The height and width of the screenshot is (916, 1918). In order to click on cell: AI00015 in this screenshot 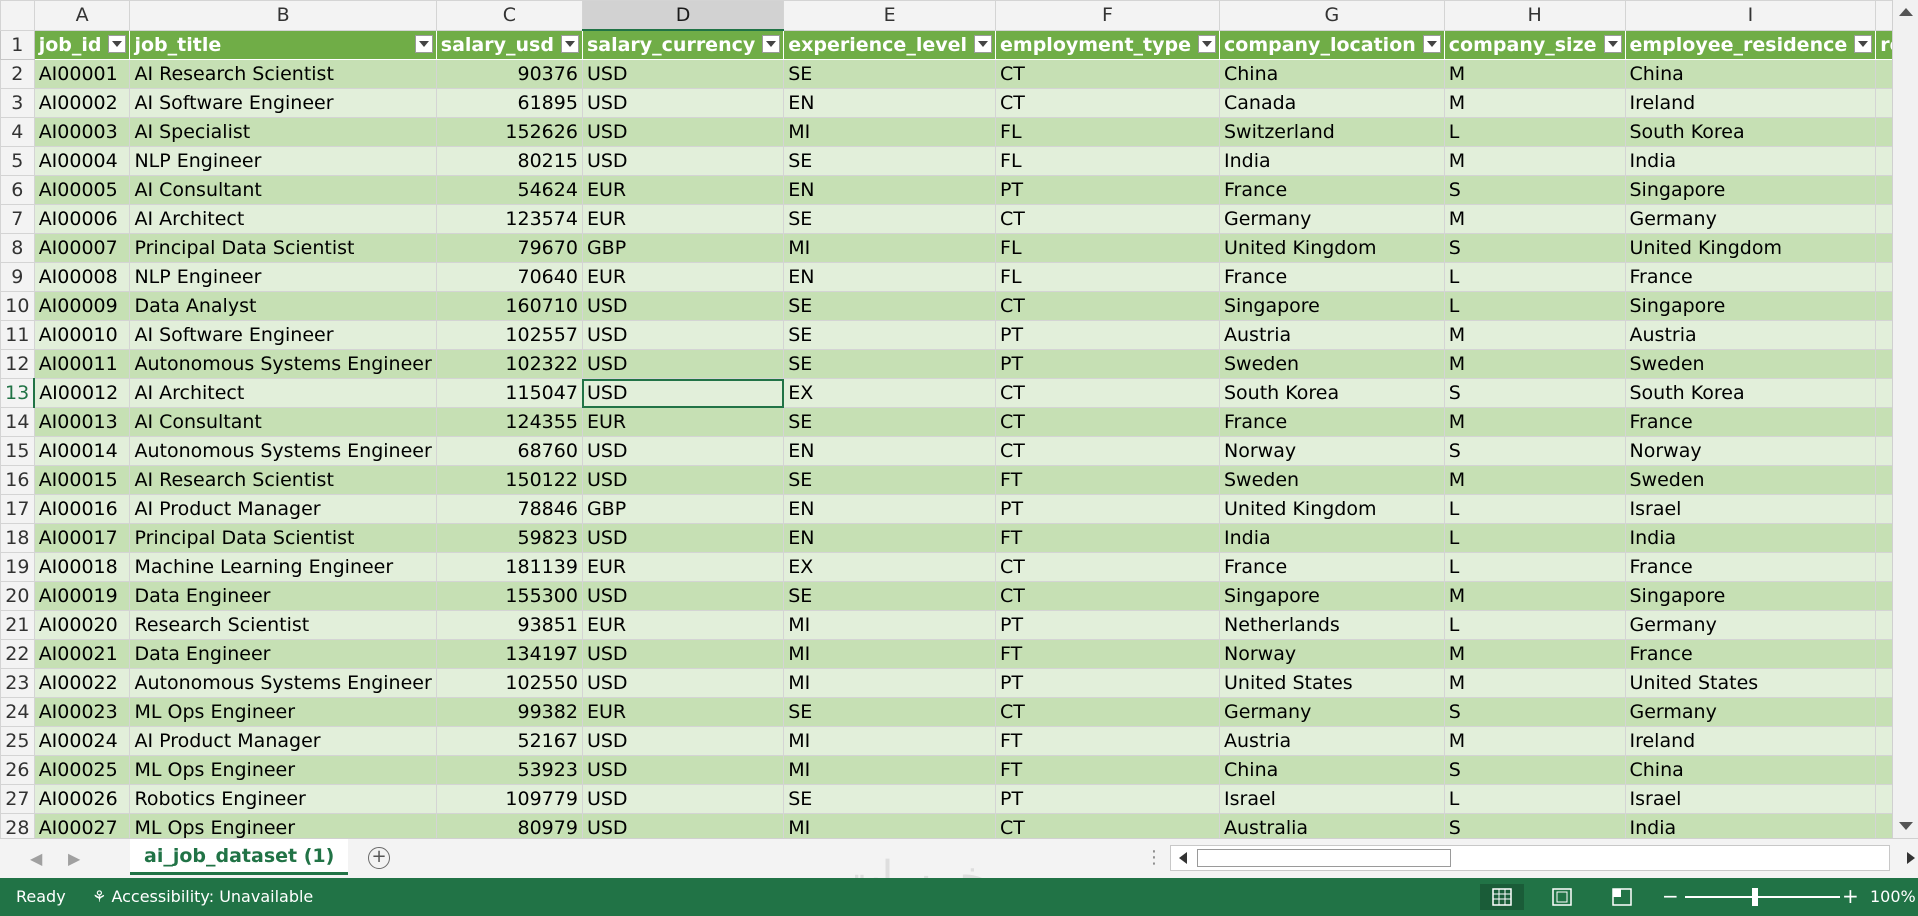, I will do `click(82, 480)`.